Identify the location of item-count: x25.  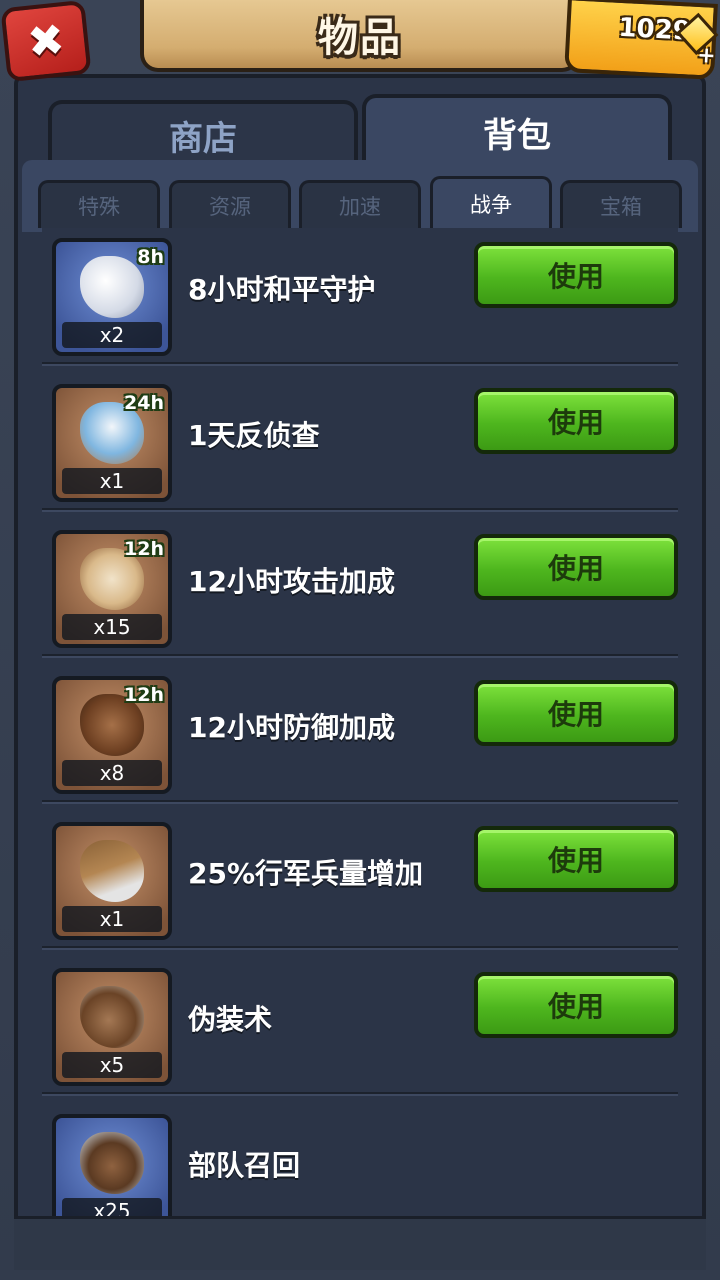
(112, 1207).